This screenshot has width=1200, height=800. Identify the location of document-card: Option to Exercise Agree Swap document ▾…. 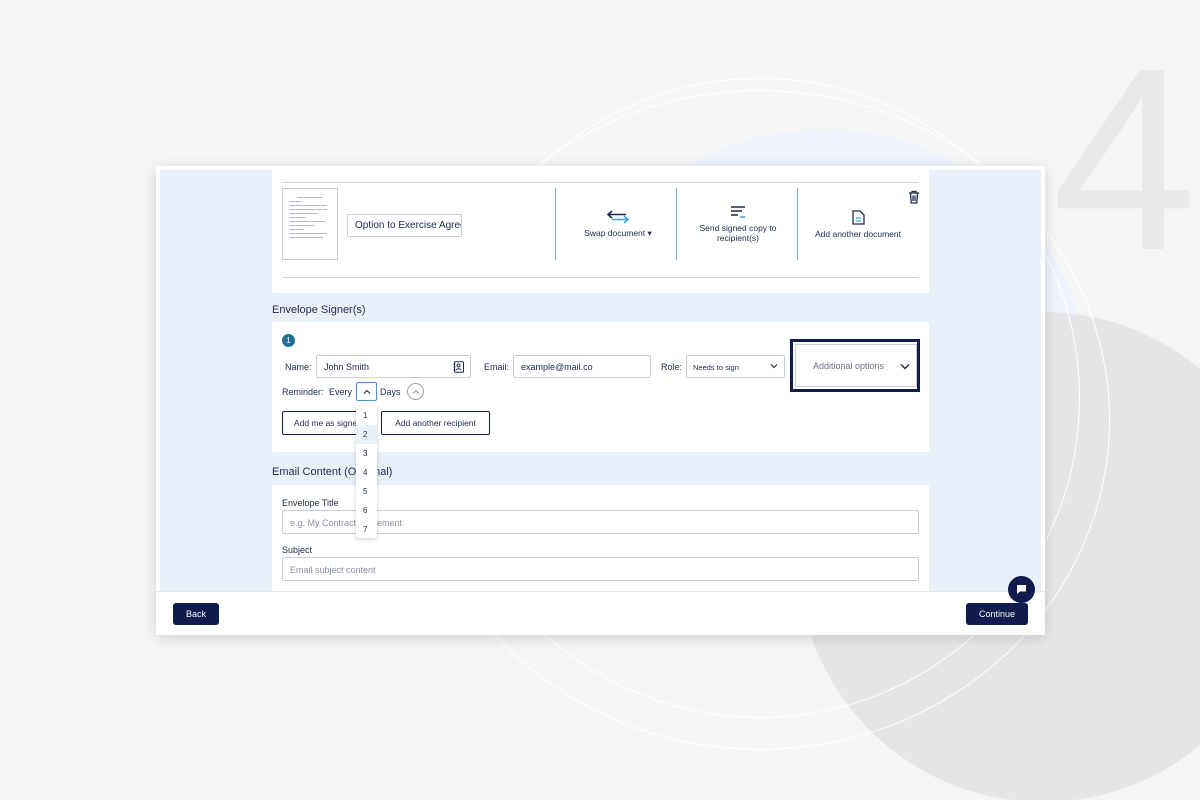
(600, 231).